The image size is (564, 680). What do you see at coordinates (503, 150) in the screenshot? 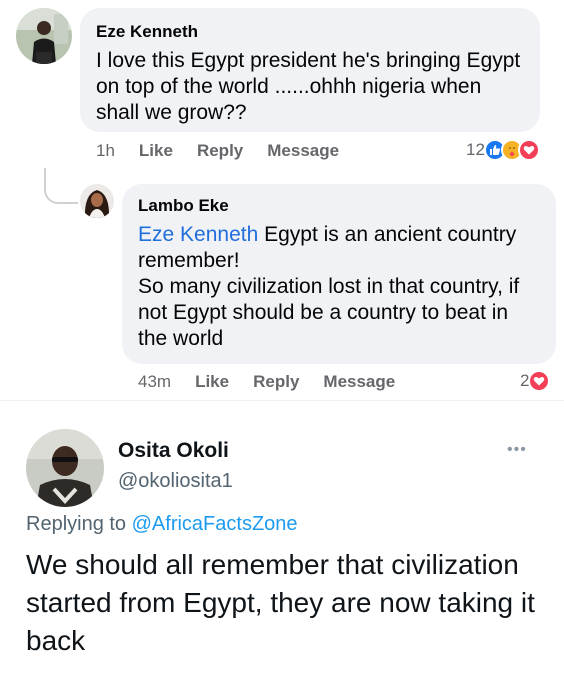
I see `reaction-summary: 12` at bounding box center [503, 150].